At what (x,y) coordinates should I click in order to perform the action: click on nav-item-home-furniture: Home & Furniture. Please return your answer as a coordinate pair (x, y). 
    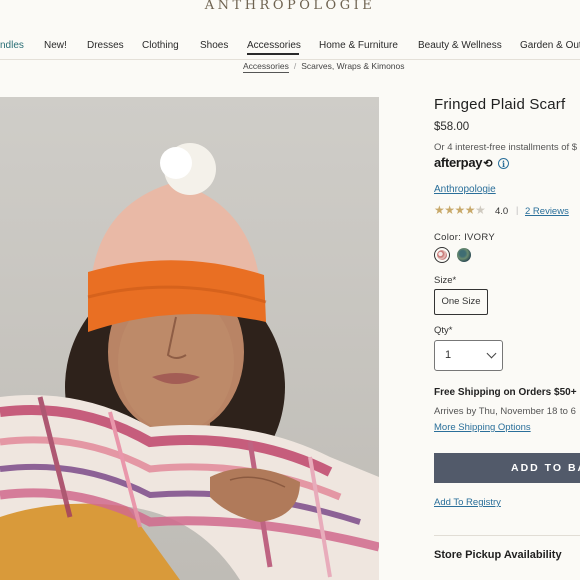
    Looking at the image, I should click on (358, 45).